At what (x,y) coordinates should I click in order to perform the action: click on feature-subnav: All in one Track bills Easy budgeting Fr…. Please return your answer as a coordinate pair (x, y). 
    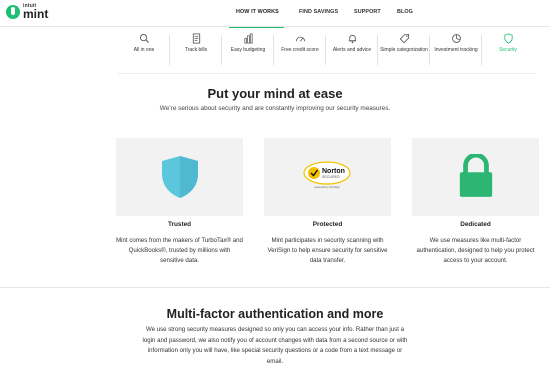
    Looking at the image, I should click on (327, 51).